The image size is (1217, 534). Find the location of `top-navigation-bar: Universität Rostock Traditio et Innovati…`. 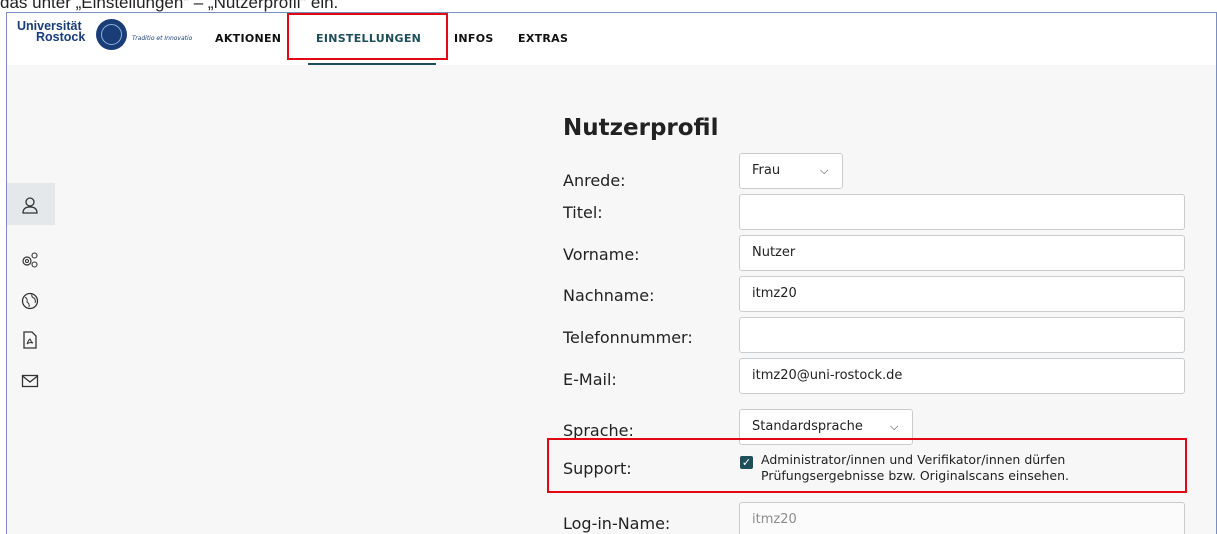

top-navigation-bar: Universität Rostock Traditio et Innovati… is located at coordinates (611, 39).